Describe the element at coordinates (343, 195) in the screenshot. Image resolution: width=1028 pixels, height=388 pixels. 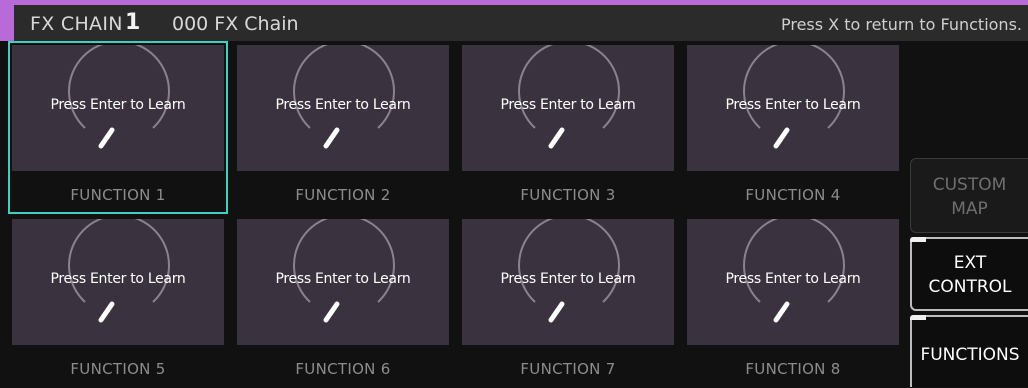
I see `function-label: FUNCTION 2` at that location.